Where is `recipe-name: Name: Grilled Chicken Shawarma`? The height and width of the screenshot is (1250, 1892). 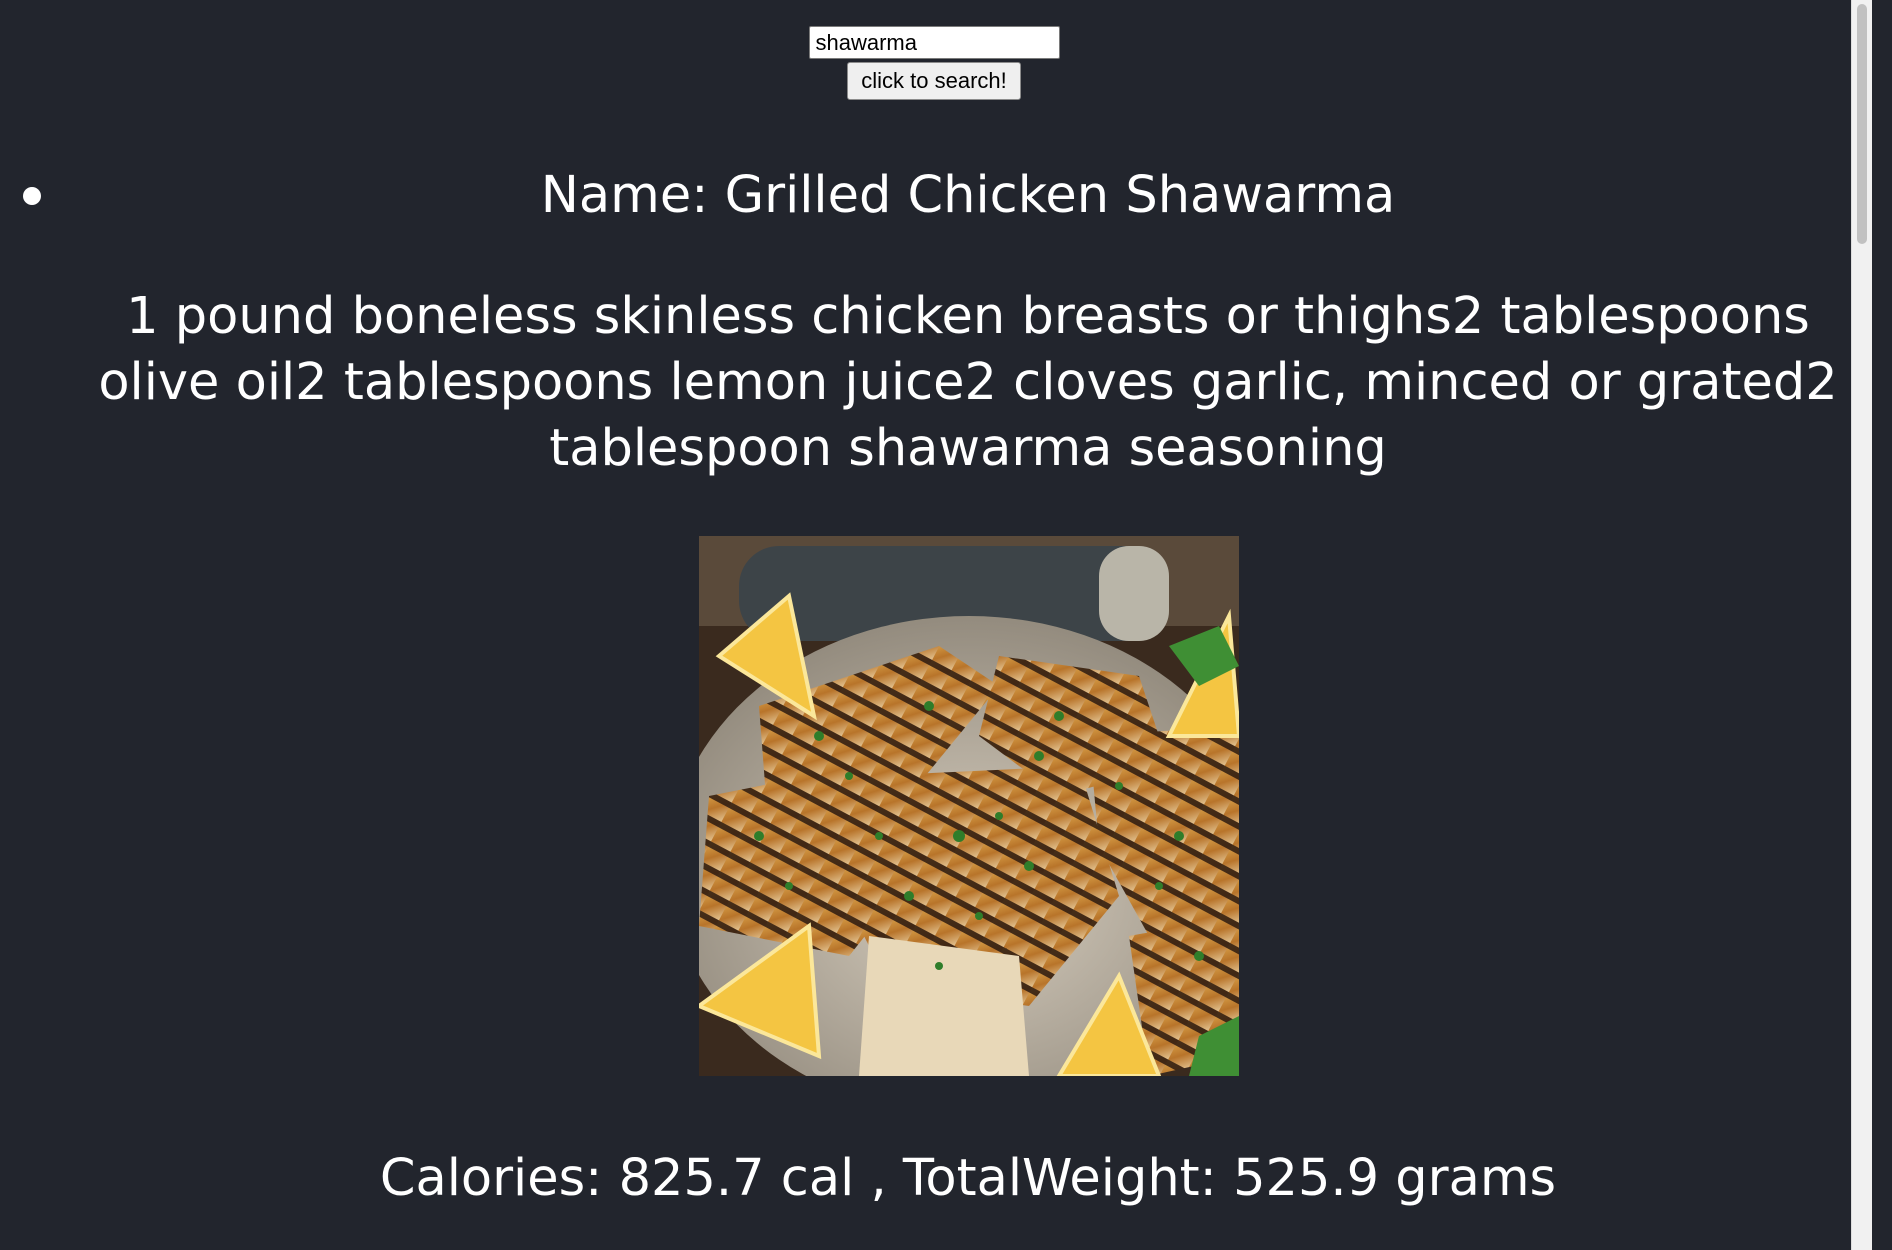 recipe-name: Name: Grilled Chicken Shawarma is located at coordinates (968, 195).